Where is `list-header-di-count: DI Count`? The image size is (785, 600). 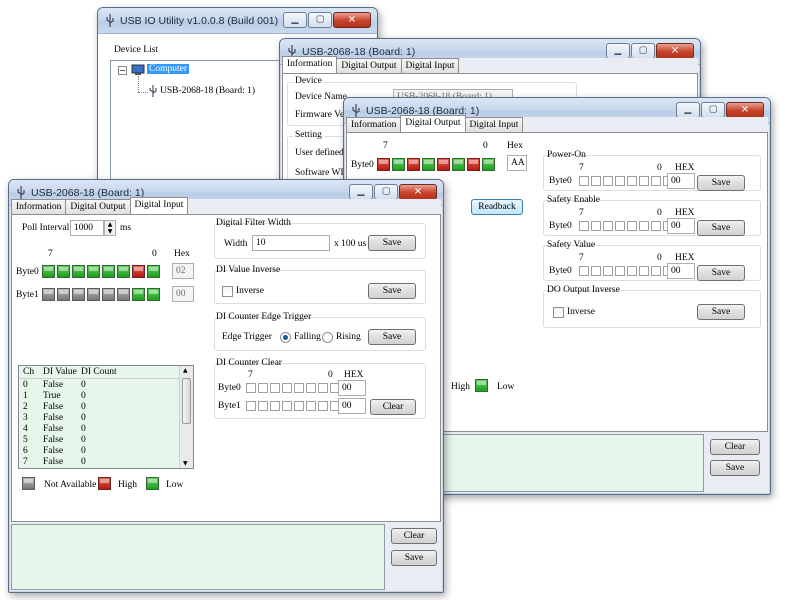
list-header-di-count: DI Count is located at coordinates (99, 372).